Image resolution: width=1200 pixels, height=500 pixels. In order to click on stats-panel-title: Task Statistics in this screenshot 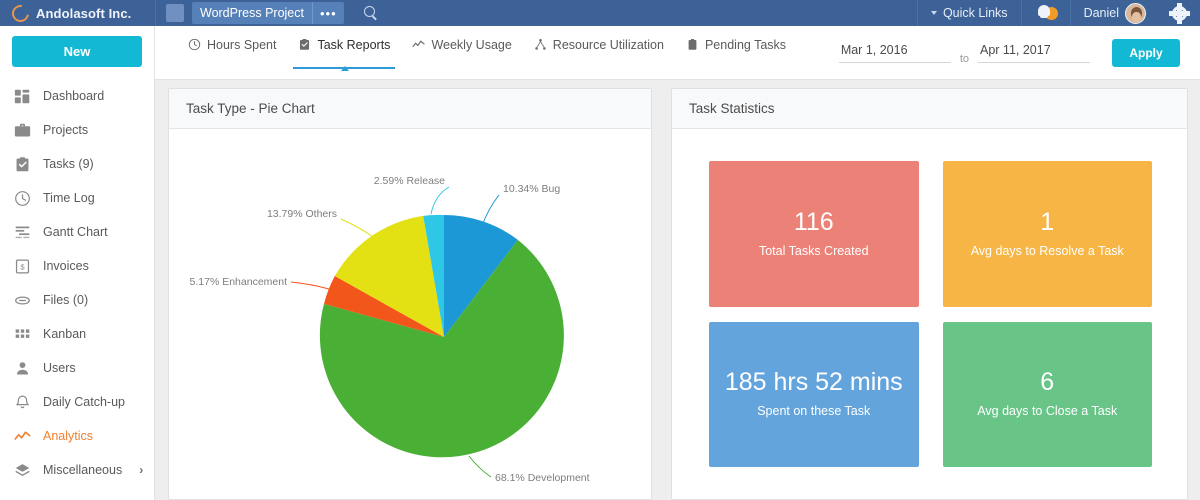, I will do `click(929, 109)`.